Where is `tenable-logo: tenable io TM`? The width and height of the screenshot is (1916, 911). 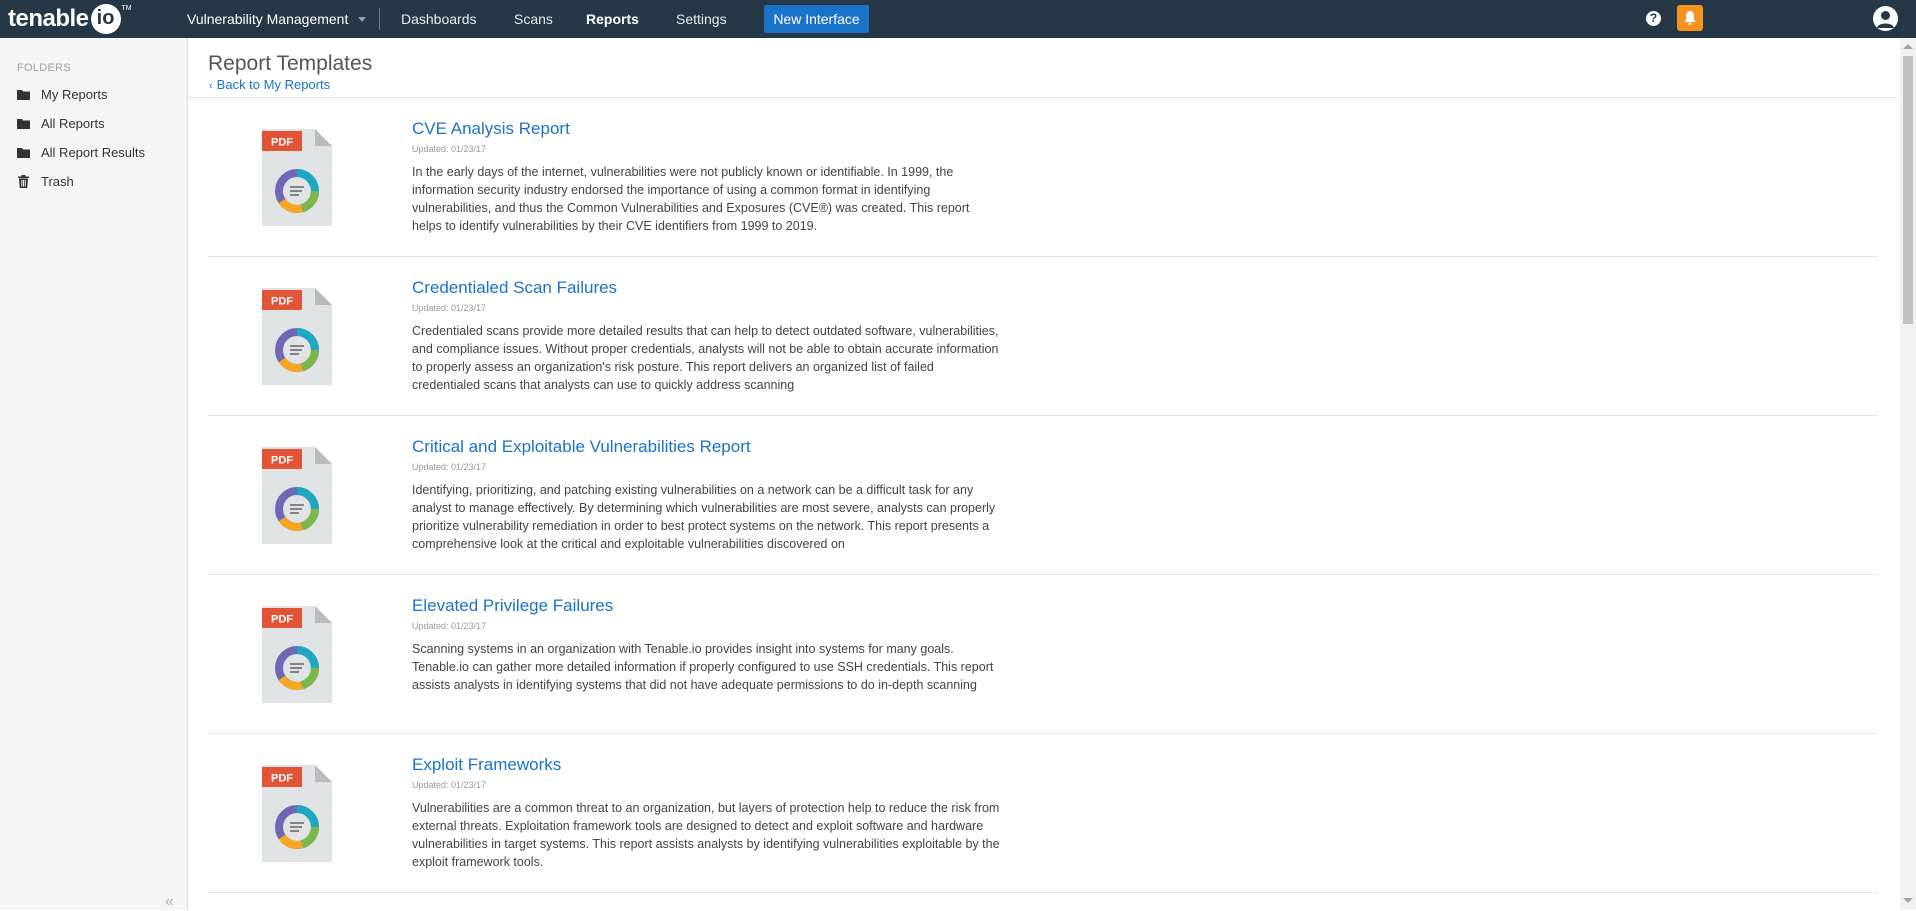
tenable-logo: tenable io TM is located at coordinates (70, 19).